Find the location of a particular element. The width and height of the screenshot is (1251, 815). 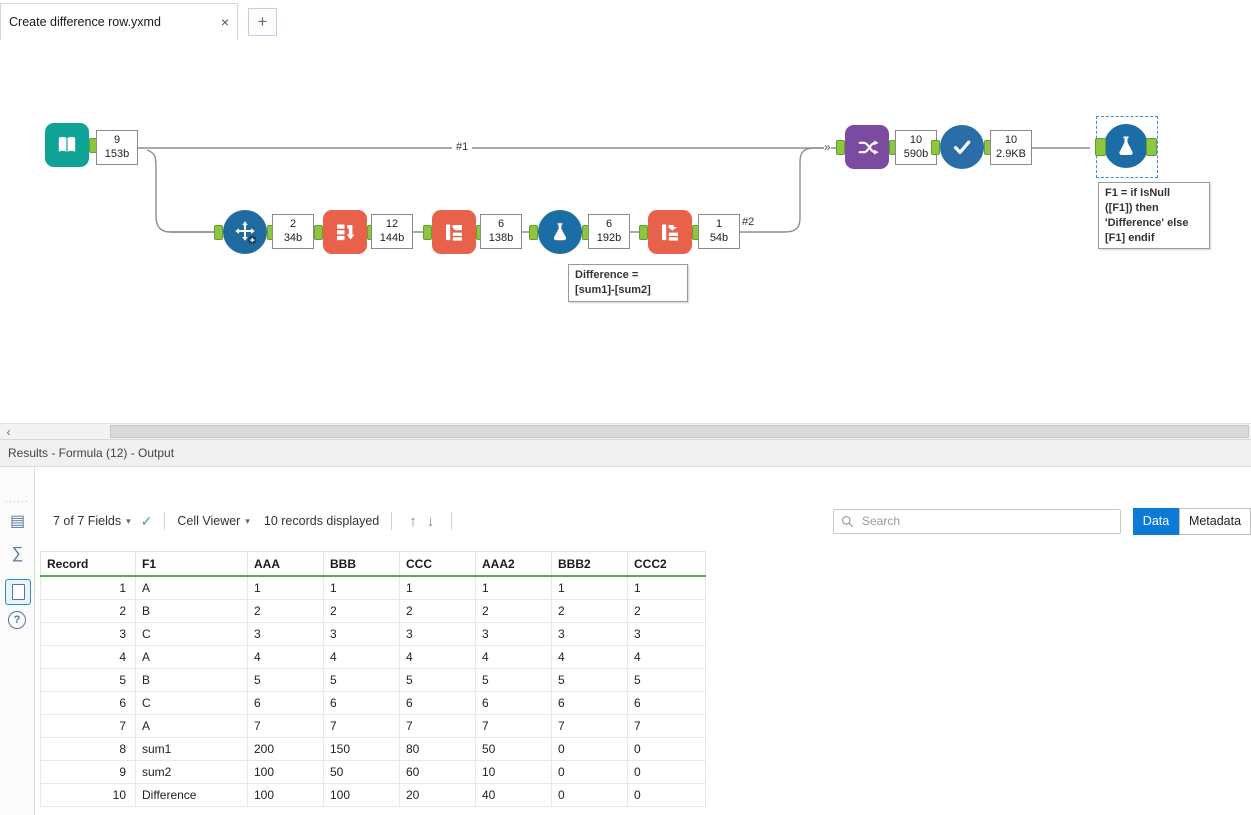

check-tool is located at coordinates (962, 147).